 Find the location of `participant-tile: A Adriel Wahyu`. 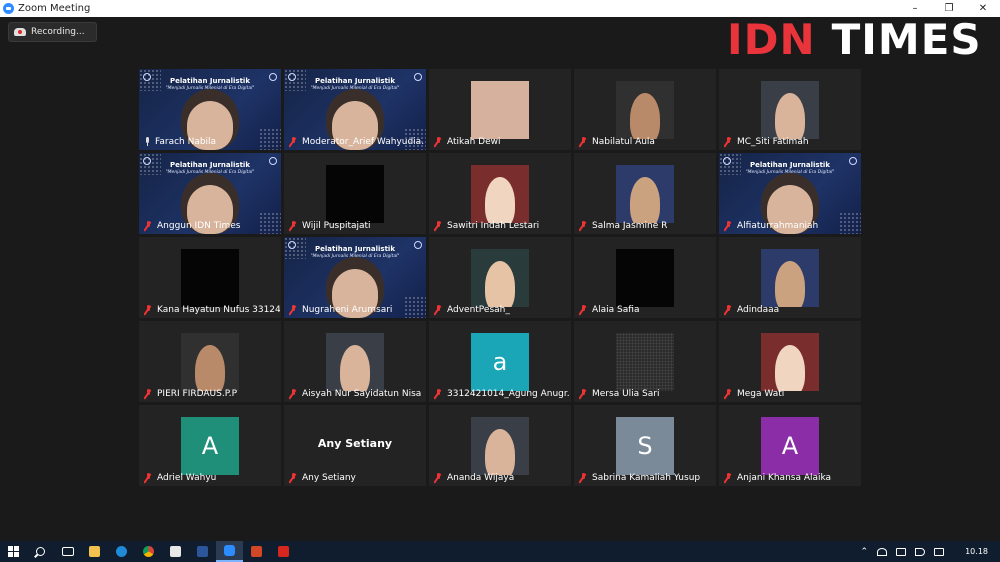

participant-tile: A Adriel Wahyu is located at coordinates (210, 445).